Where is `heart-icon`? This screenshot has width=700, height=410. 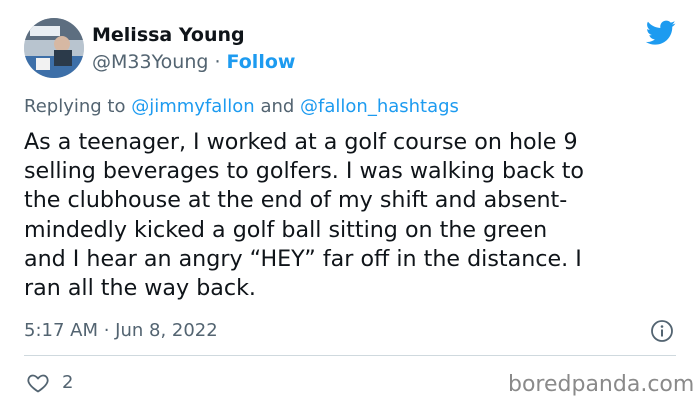 heart-icon is located at coordinates (38, 383).